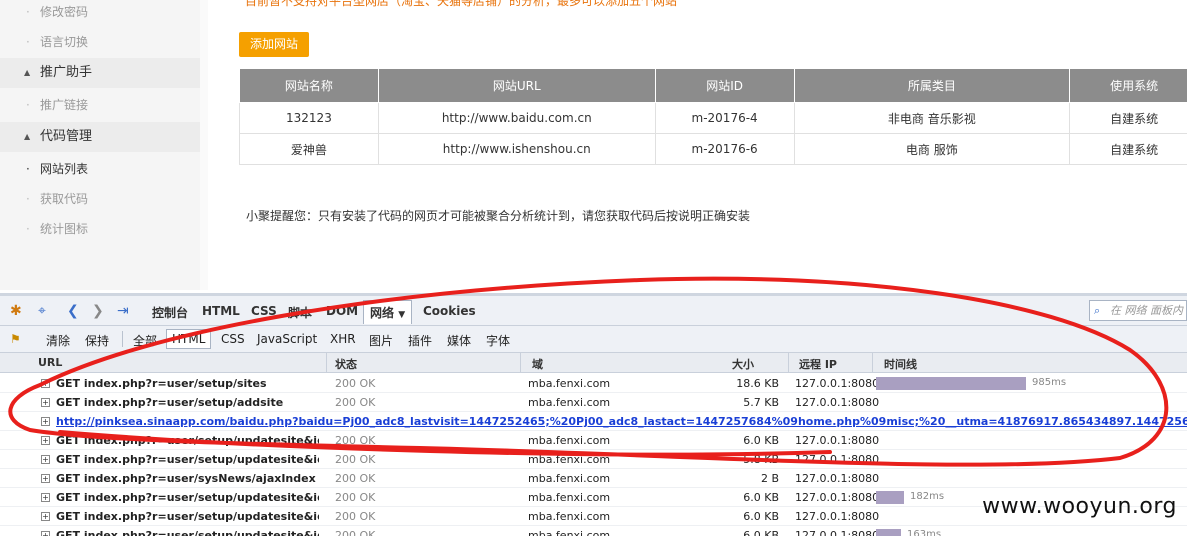  What do you see at coordinates (346, 364) in the screenshot?
I see `col-header-status: 状态` at bounding box center [346, 364].